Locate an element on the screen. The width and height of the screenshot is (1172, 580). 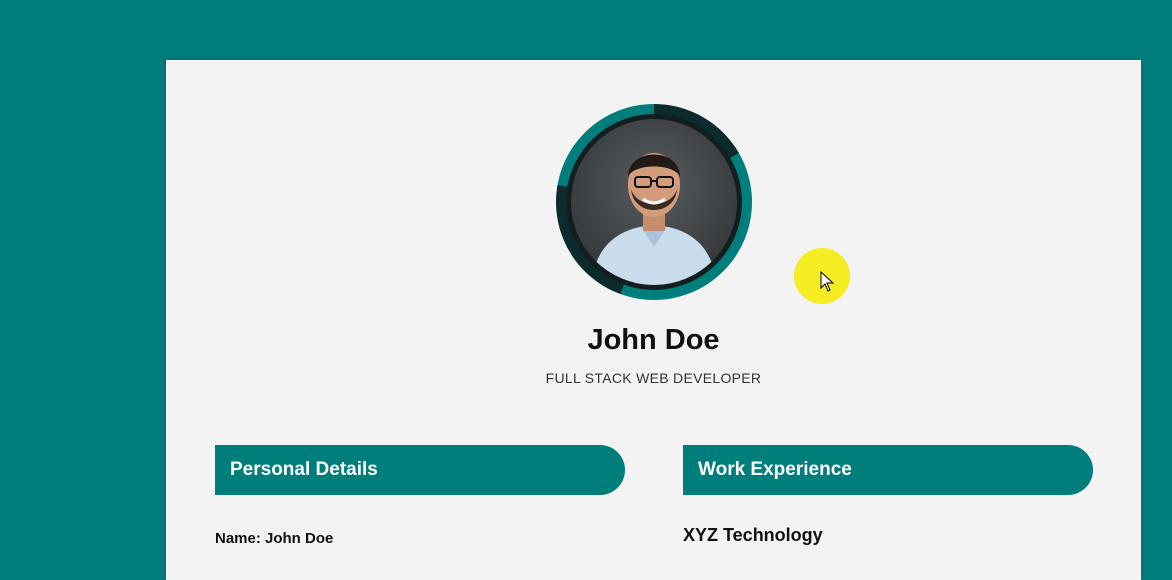
avatar is located at coordinates (654, 202).